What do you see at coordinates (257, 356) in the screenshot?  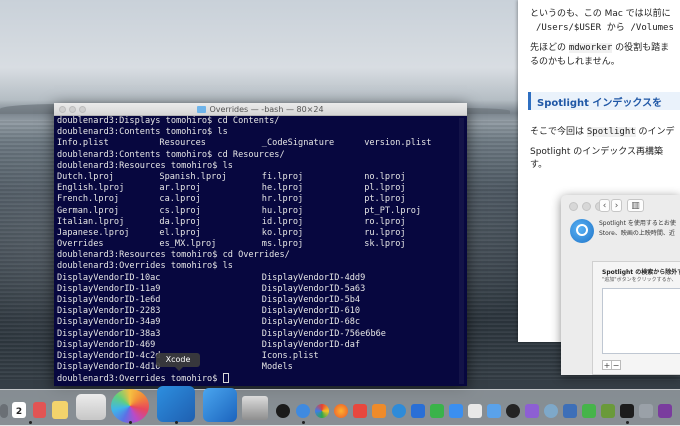 I see `terminal-line: DisplayVendorID-4c2d Icons.plist` at bounding box center [257, 356].